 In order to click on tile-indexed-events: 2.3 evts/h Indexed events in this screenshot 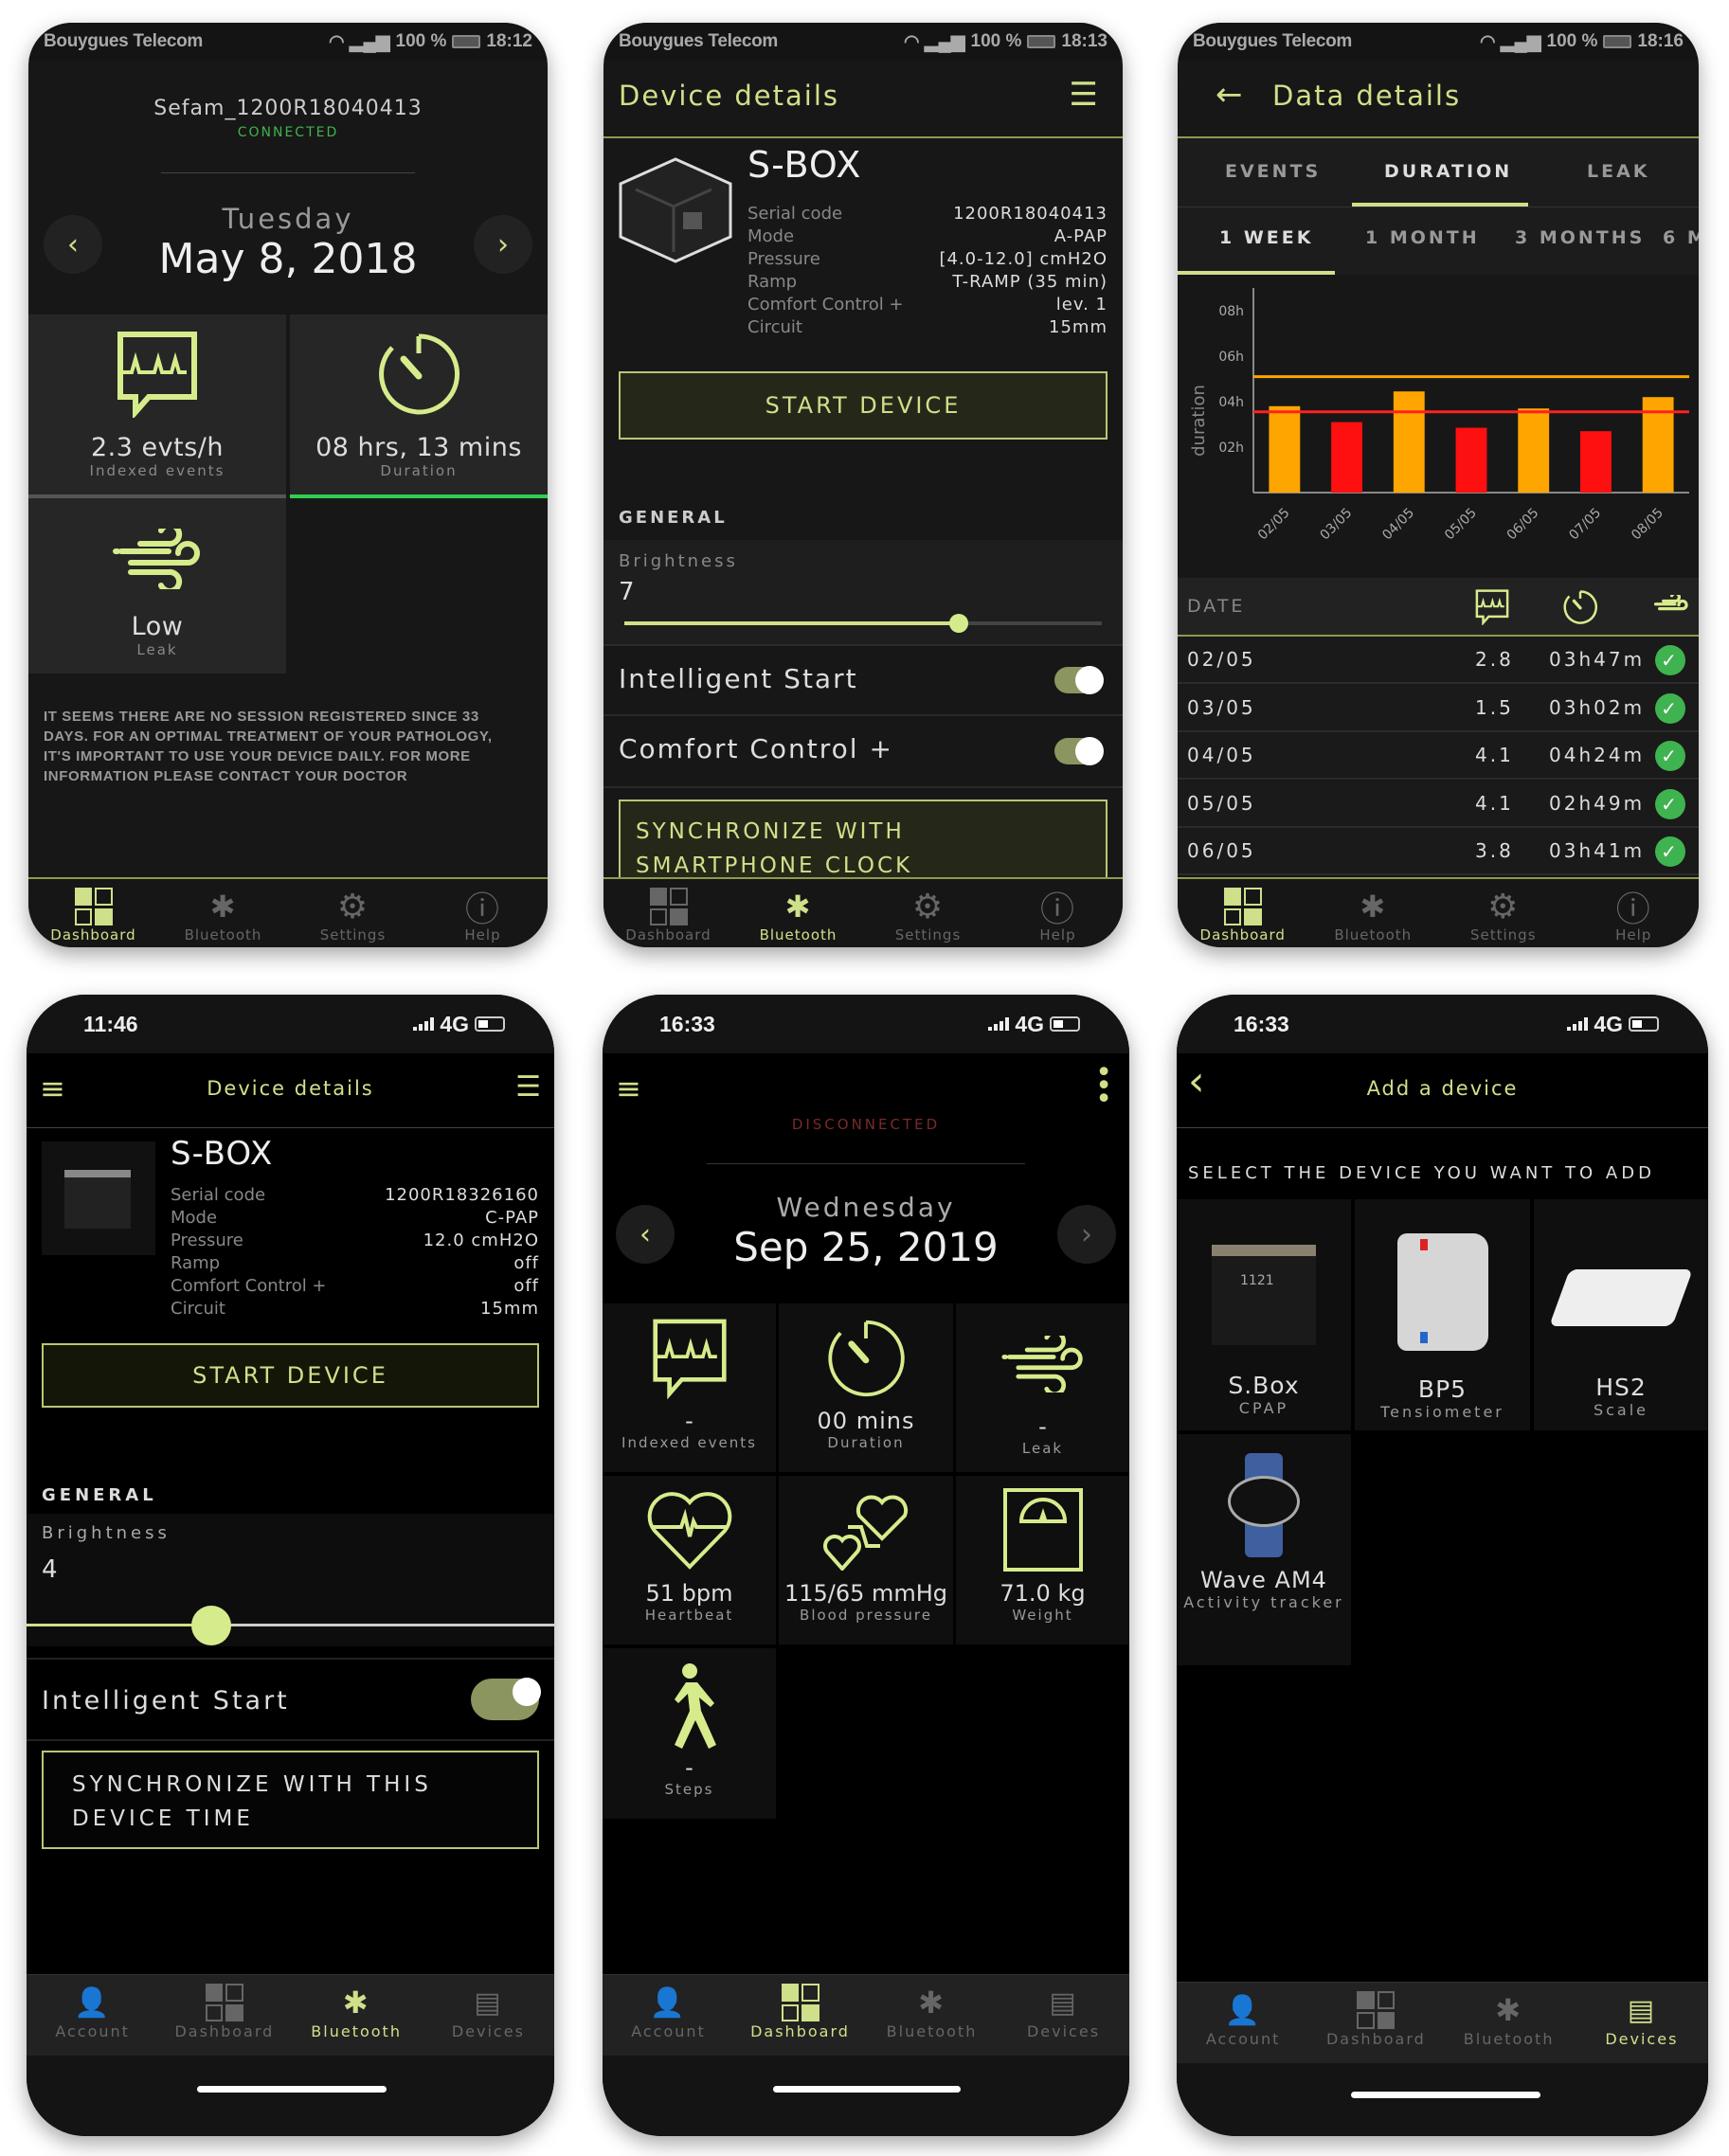, I will do `click(157, 404)`.